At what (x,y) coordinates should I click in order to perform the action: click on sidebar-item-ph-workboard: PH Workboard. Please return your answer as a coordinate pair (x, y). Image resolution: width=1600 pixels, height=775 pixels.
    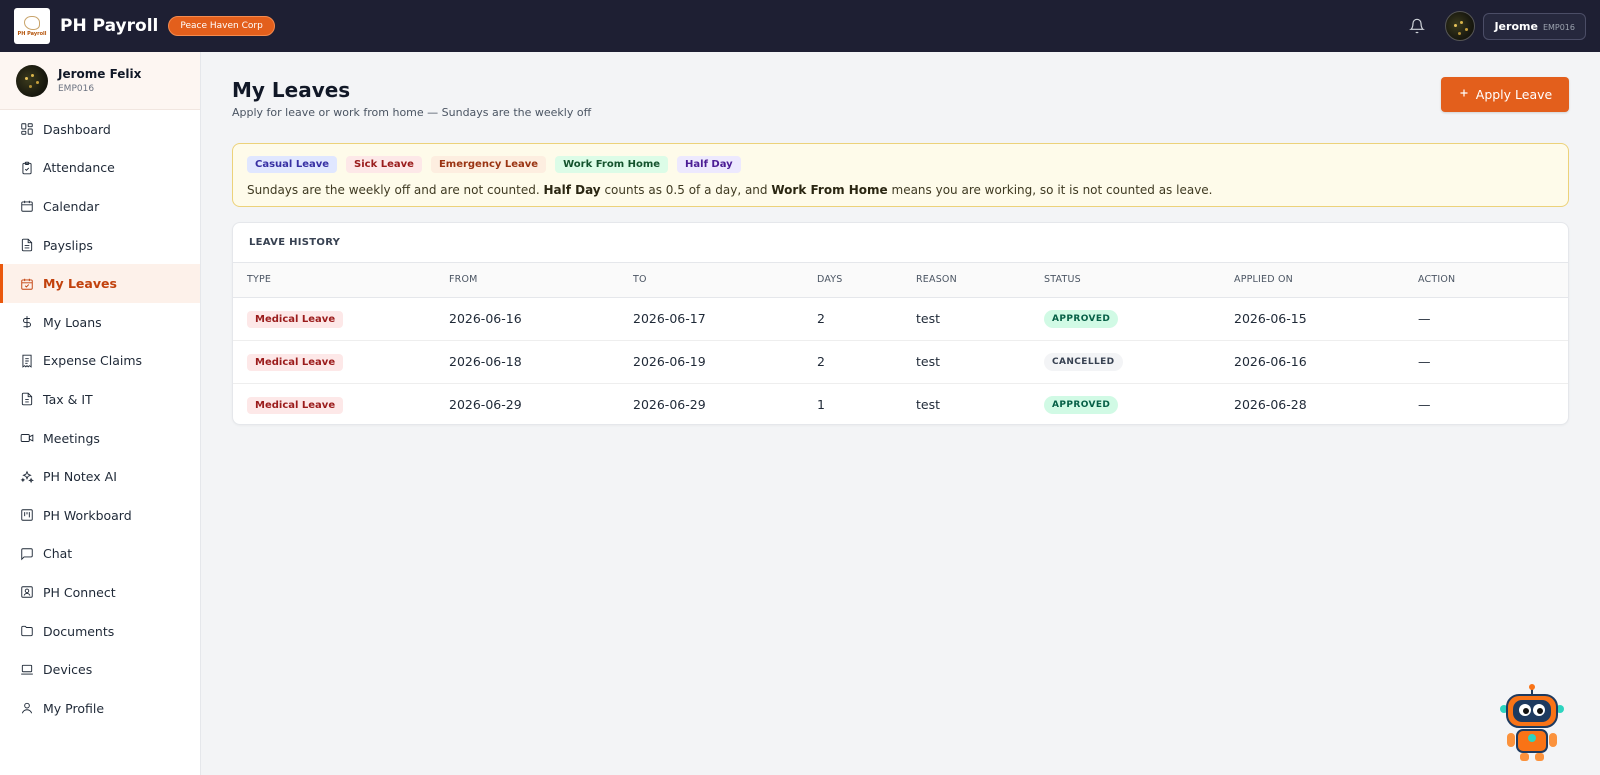
    Looking at the image, I should click on (100, 515).